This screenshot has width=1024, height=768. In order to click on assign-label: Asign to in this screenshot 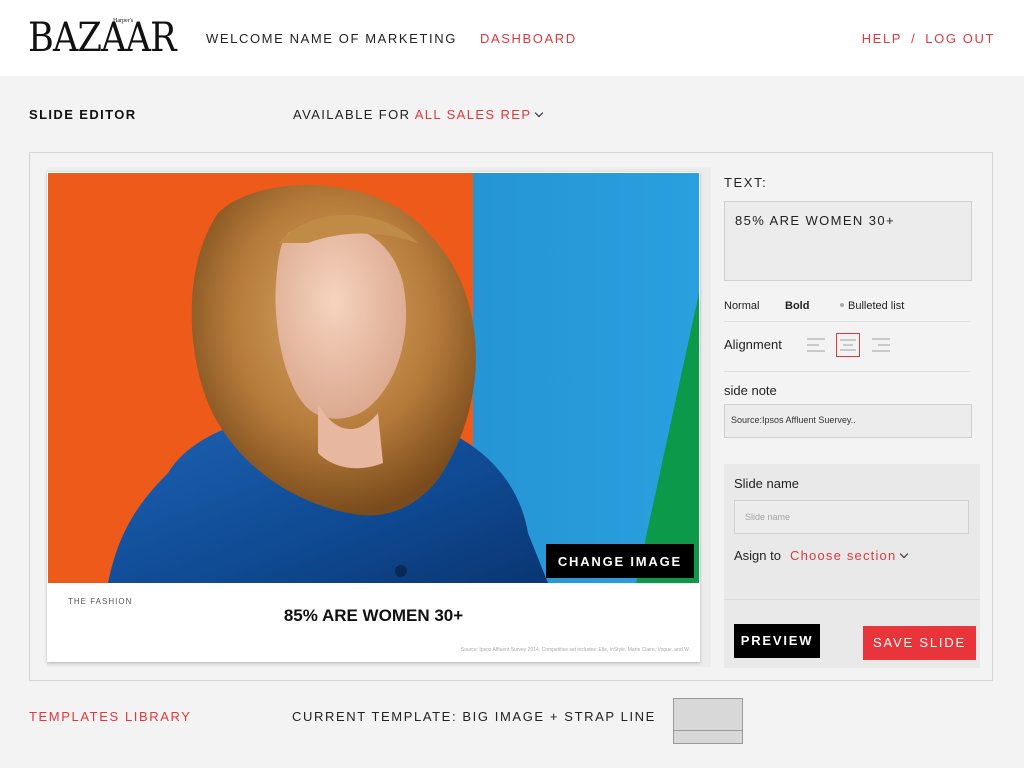, I will do `click(757, 555)`.